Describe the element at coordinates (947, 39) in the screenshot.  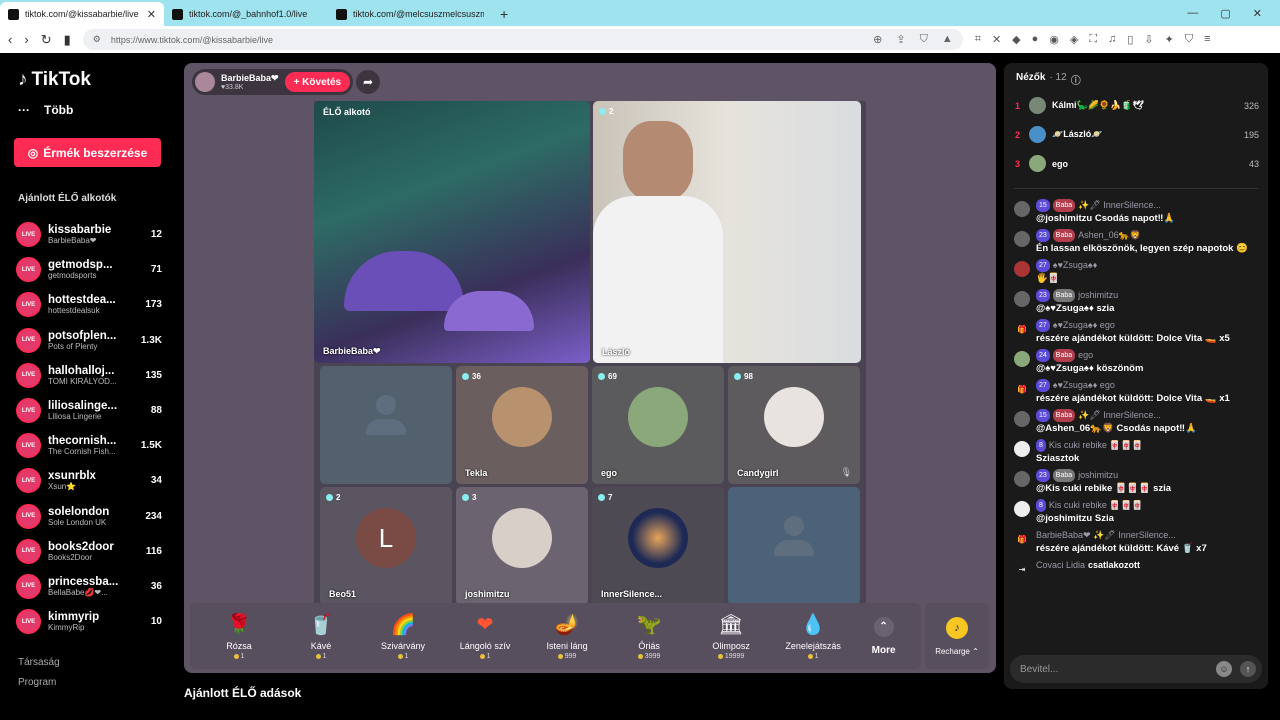
I see `rewards-icon: ▲` at that location.